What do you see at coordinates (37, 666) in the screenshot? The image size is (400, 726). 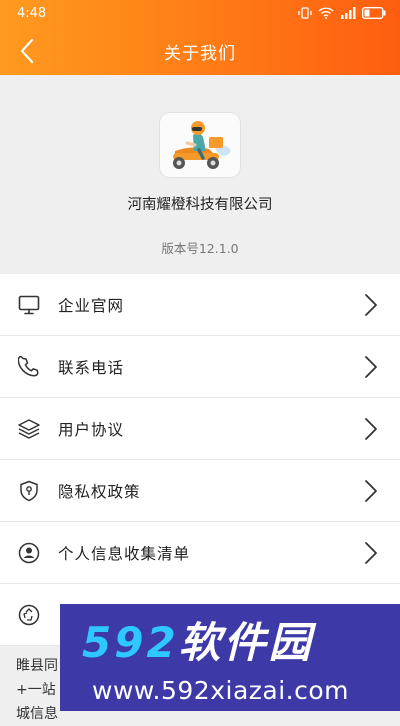 I see `footer-line: 睢县同` at bounding box center [37, 666].